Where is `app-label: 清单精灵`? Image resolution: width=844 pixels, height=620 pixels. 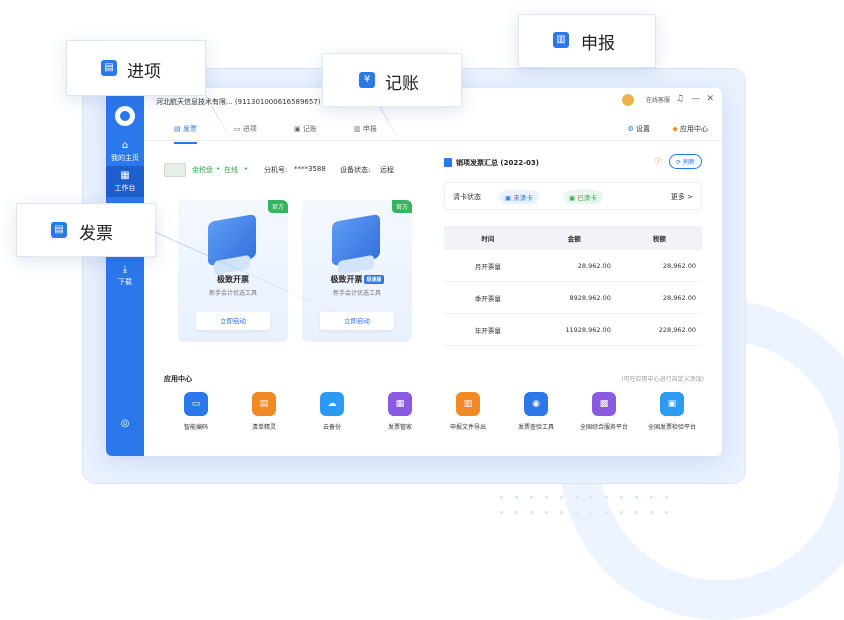
app-label: 清单精灵 is located at coordinates (263, 427).